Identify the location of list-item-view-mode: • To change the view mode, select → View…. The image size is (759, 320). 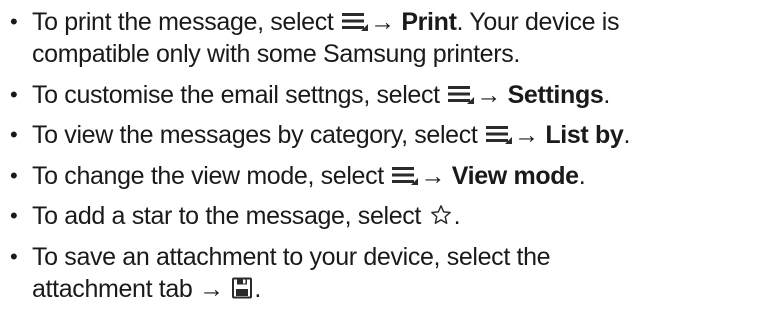
(381, 176).